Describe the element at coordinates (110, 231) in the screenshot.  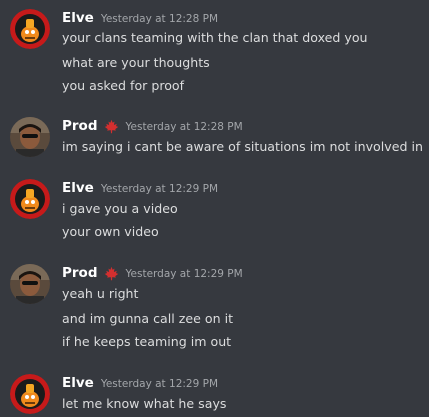
I see `message-text: your own video` at that location.